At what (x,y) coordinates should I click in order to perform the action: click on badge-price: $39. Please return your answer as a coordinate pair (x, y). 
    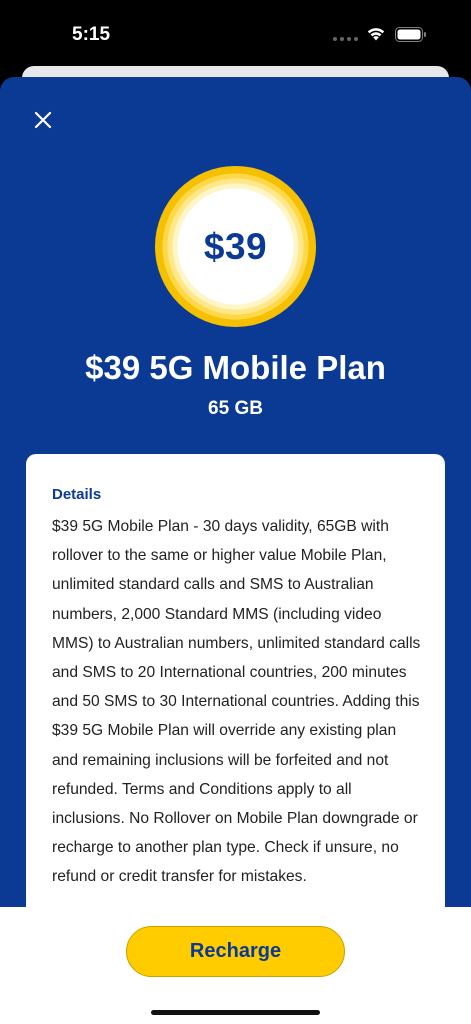
    Looking at the image, I should click on (235, 246).